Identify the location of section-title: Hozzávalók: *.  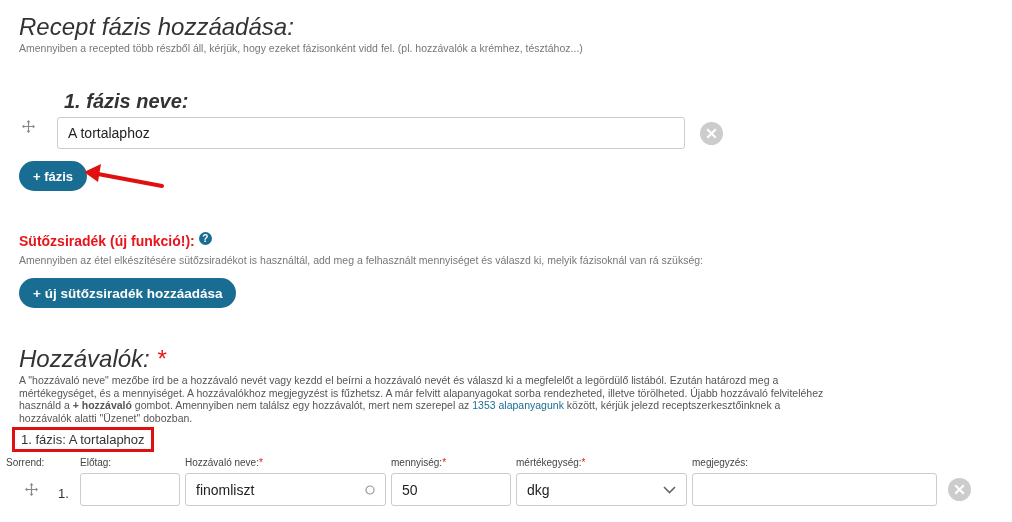
(93, 359).